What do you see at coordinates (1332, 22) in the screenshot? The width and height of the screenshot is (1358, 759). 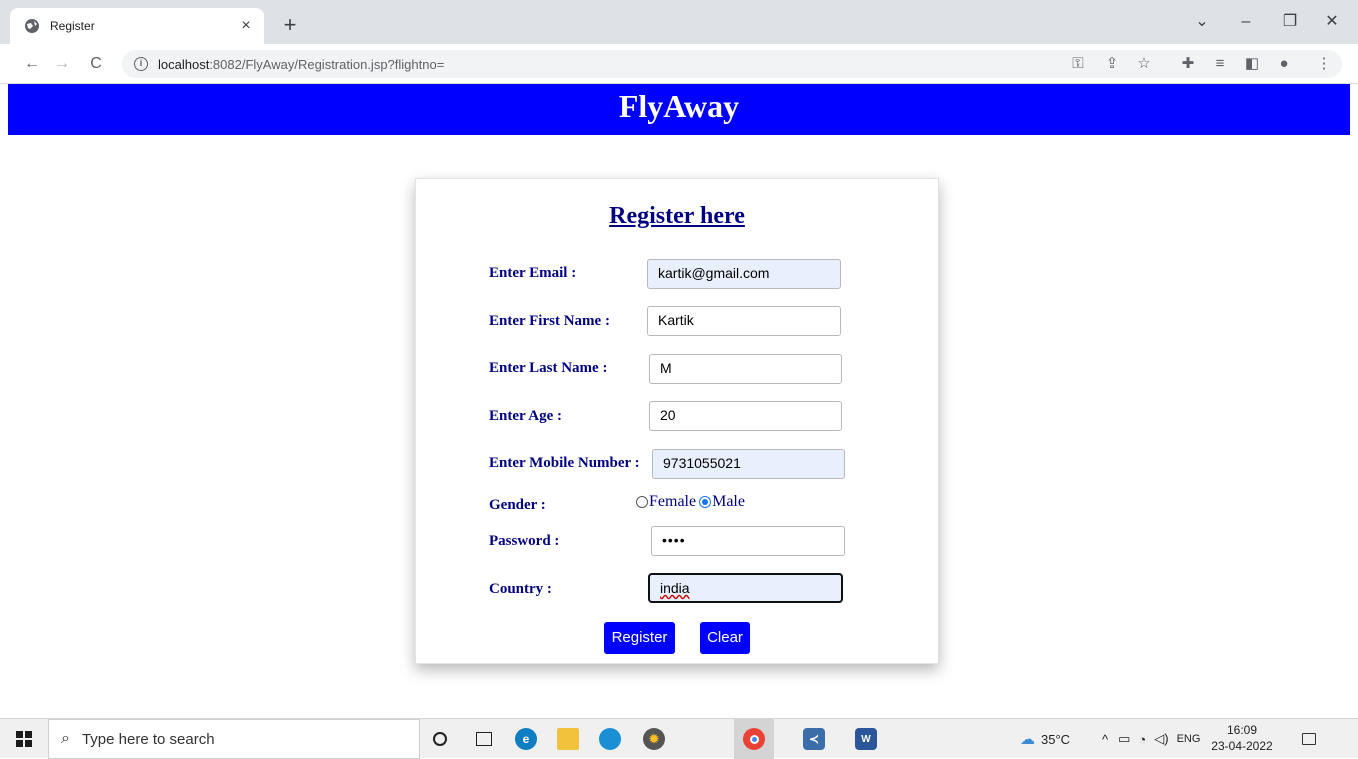 I see `close-window-button: ✕` at bounding box center [1332, 22].